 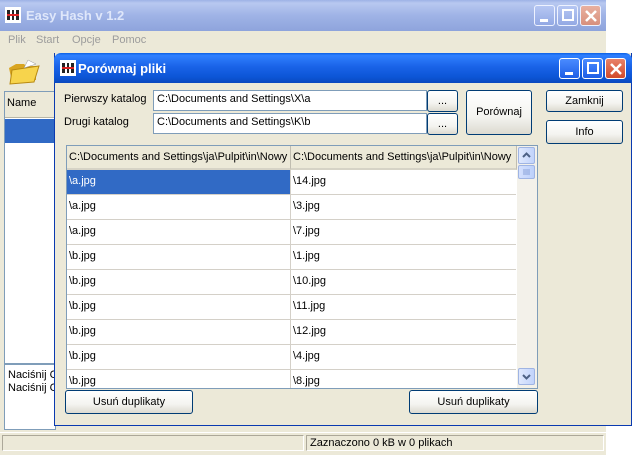 What do you see at coordinates (122, 68) in the screenshot?
I see `dialog-title: Porównaj pliki` at bounding box center [122, 68].